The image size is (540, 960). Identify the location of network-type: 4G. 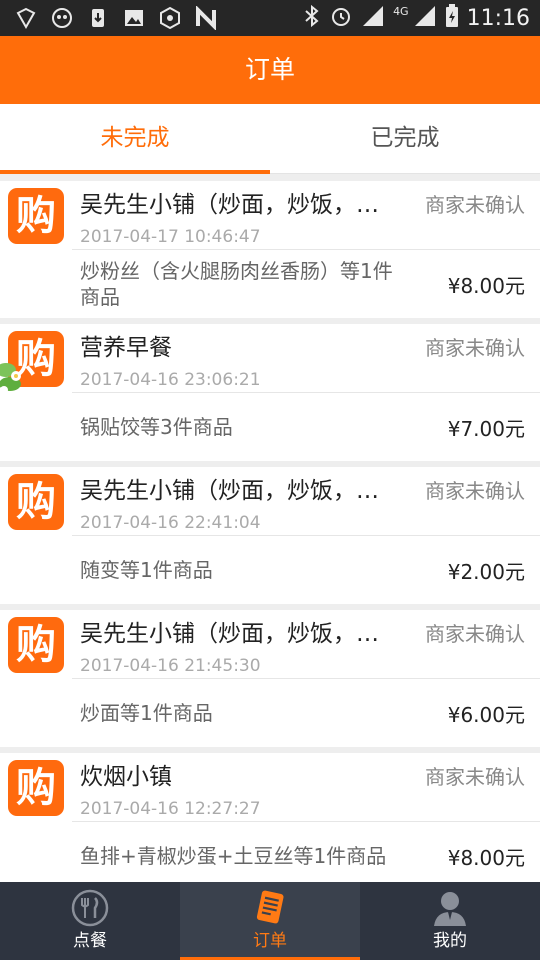
(401, 11).